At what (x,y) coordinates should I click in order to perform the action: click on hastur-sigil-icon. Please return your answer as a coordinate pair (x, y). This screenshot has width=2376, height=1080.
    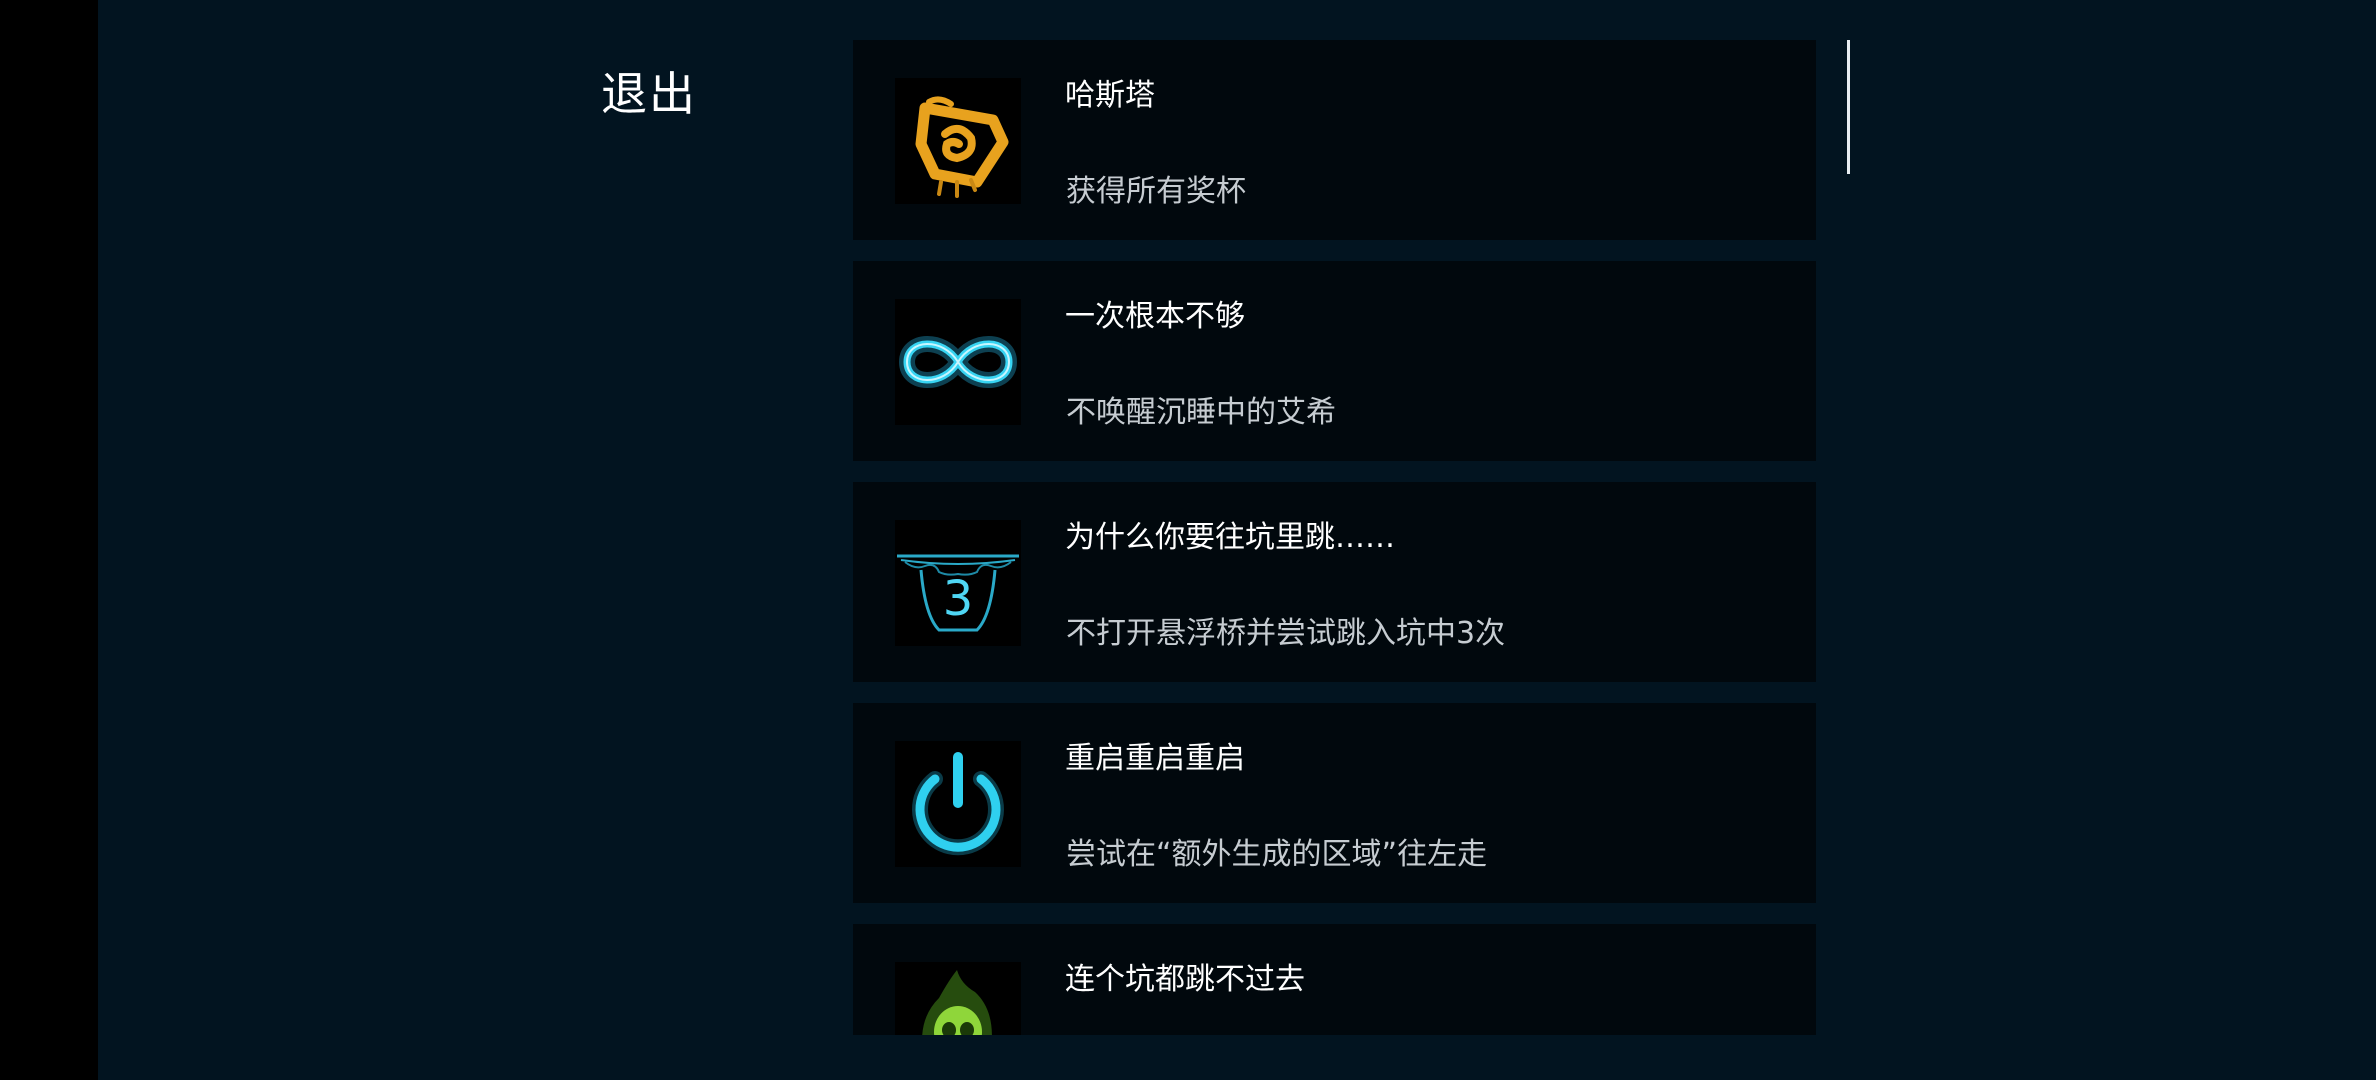
    Looking at the image, I should click on (958, 141).